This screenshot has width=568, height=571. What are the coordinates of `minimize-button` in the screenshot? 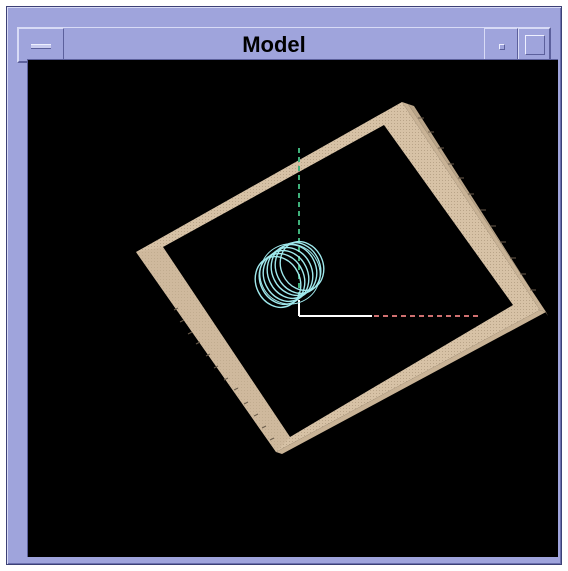 It's located at (501, 45).